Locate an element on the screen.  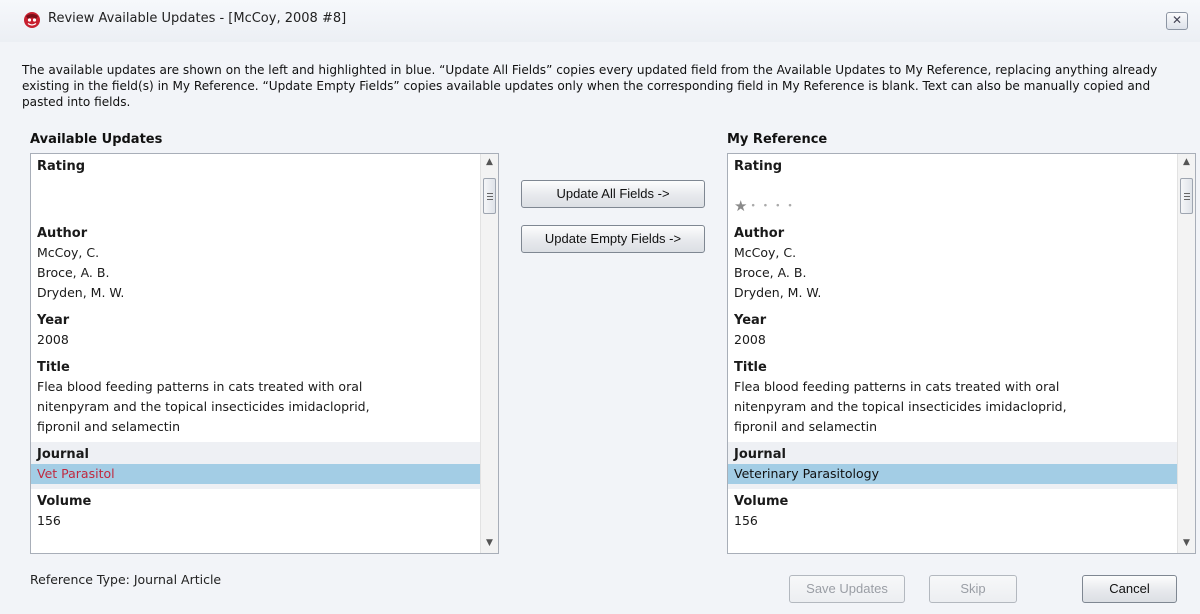
field-journal: Journal Veterinary Parasitology is located at coordinates (952, 465).